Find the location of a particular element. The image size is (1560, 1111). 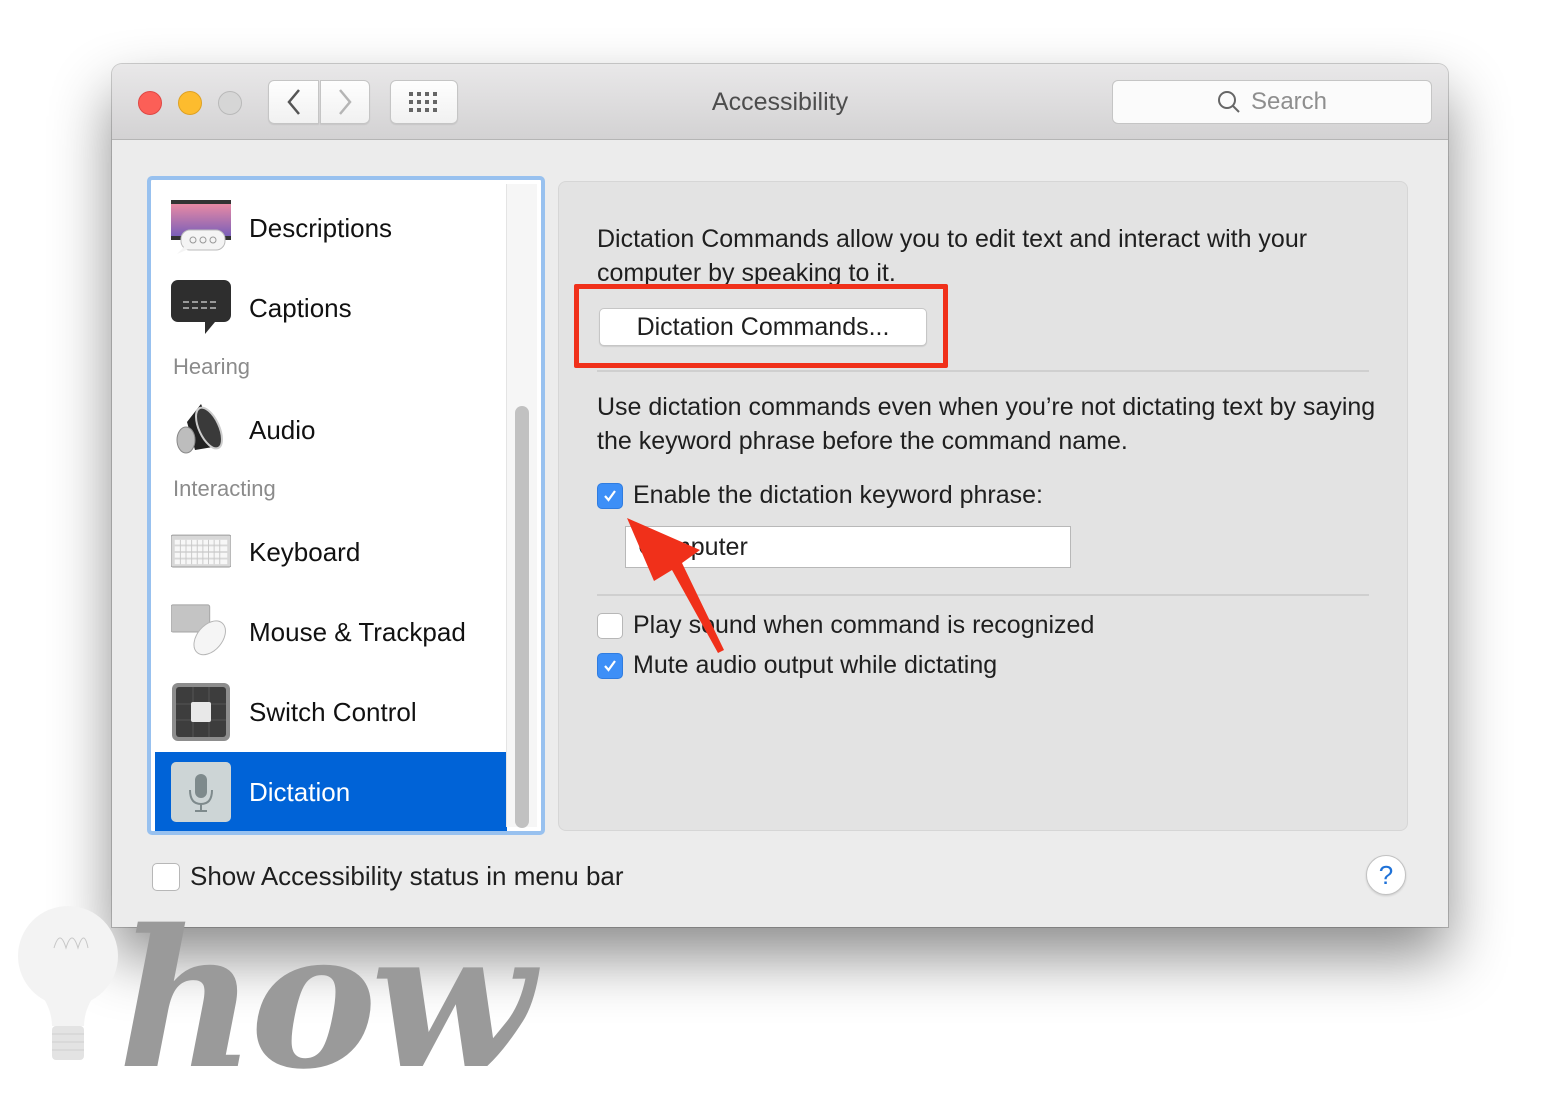

sidebar-item-label: Audio is located at coordinates (282, 429).